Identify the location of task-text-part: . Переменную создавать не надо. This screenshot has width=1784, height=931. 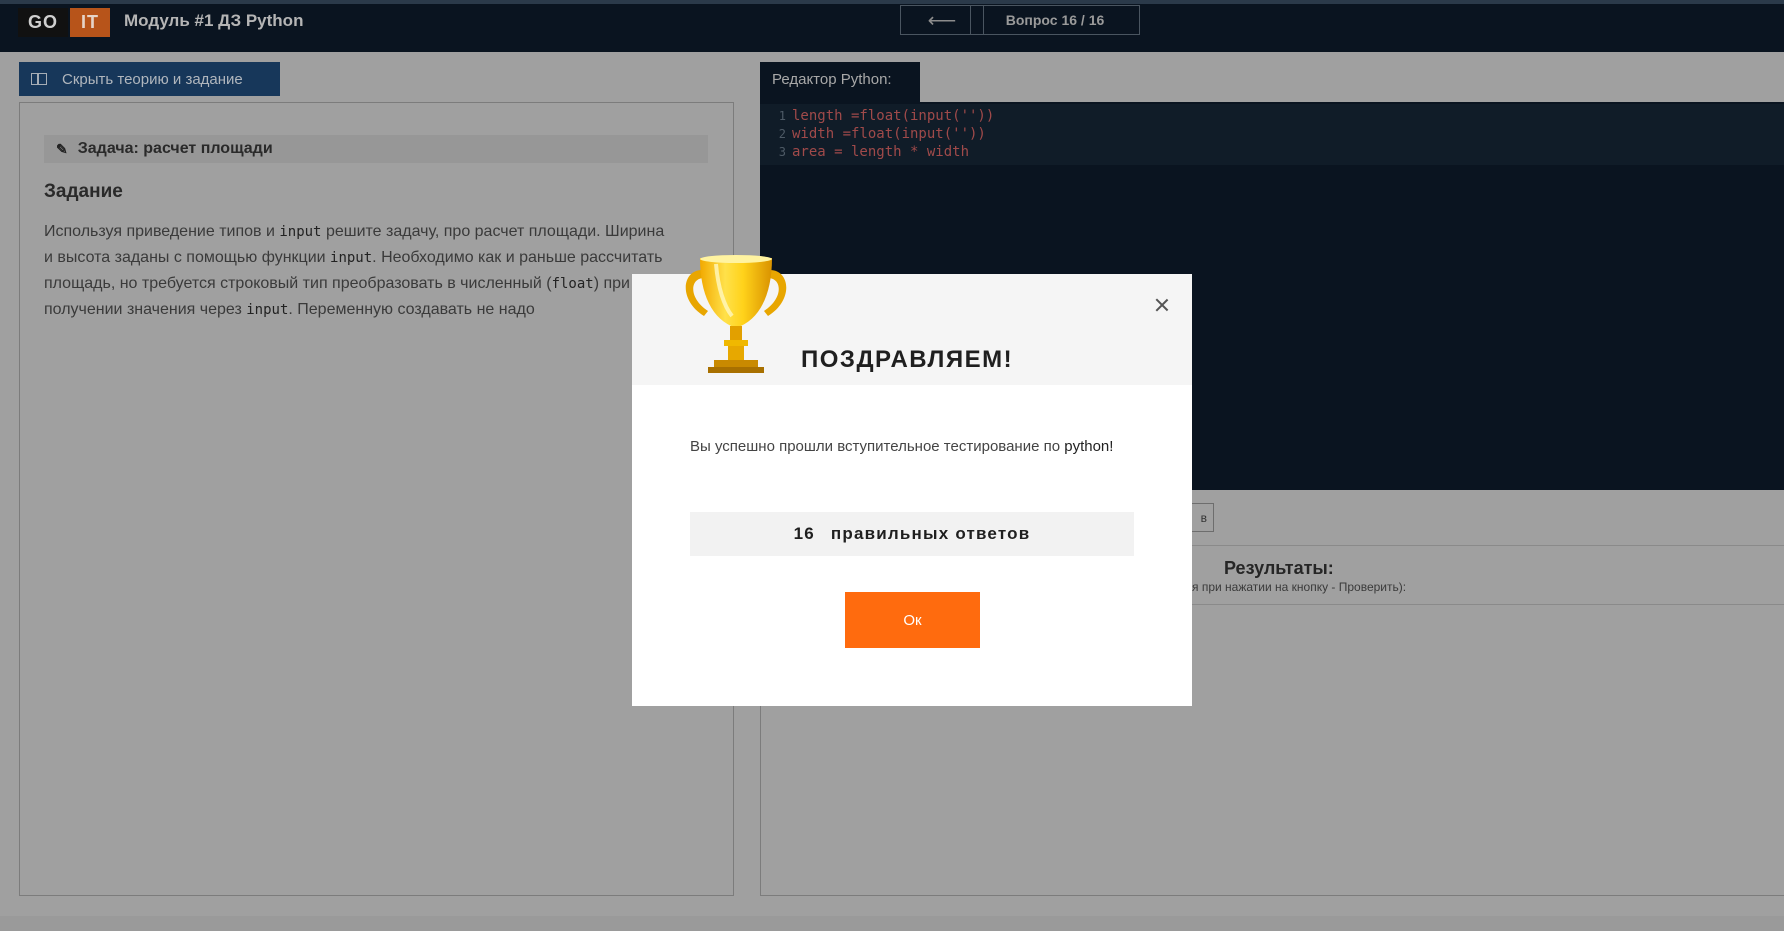
(411, 309).